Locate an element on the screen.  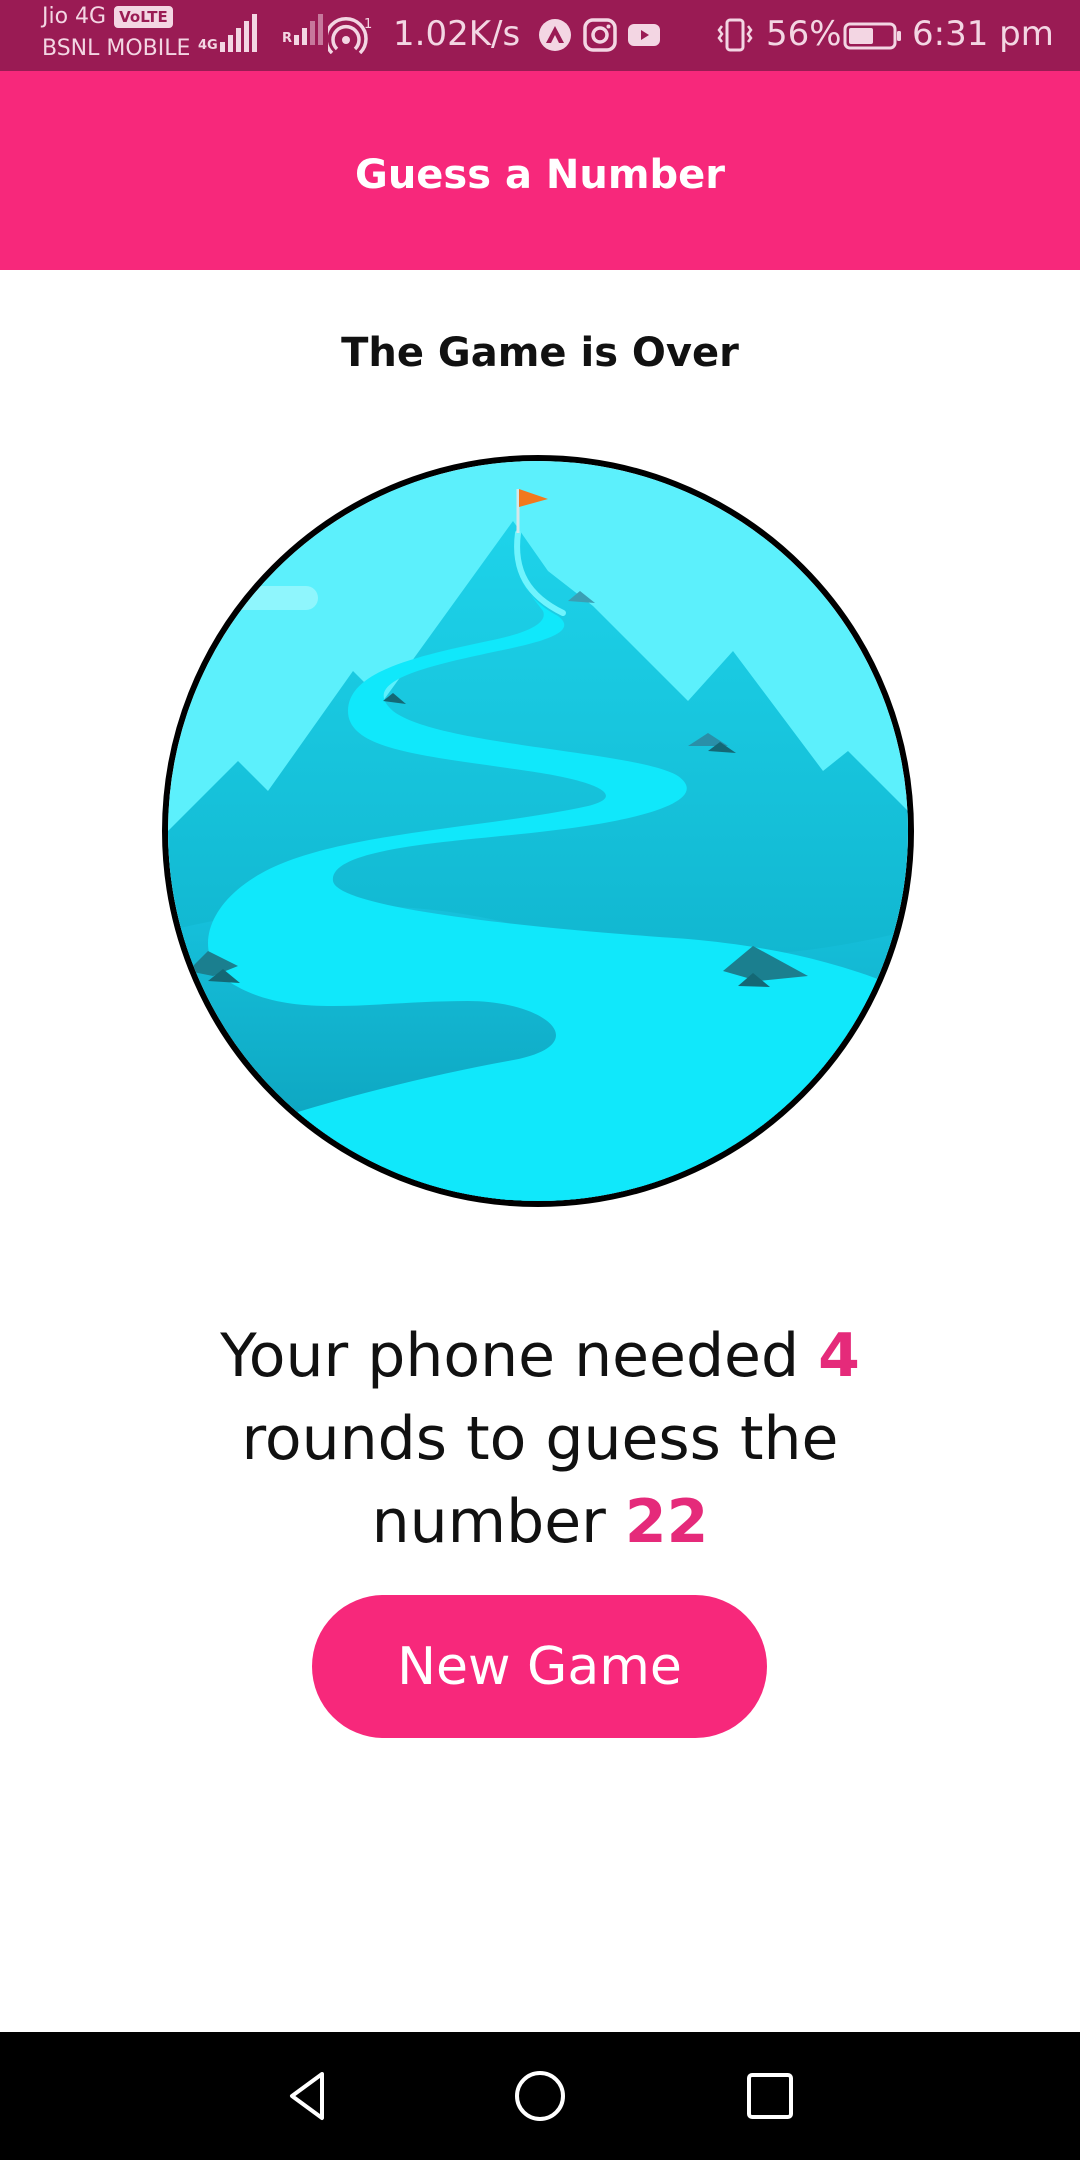
roaming-tag: R is located at coordinates (287, 38).